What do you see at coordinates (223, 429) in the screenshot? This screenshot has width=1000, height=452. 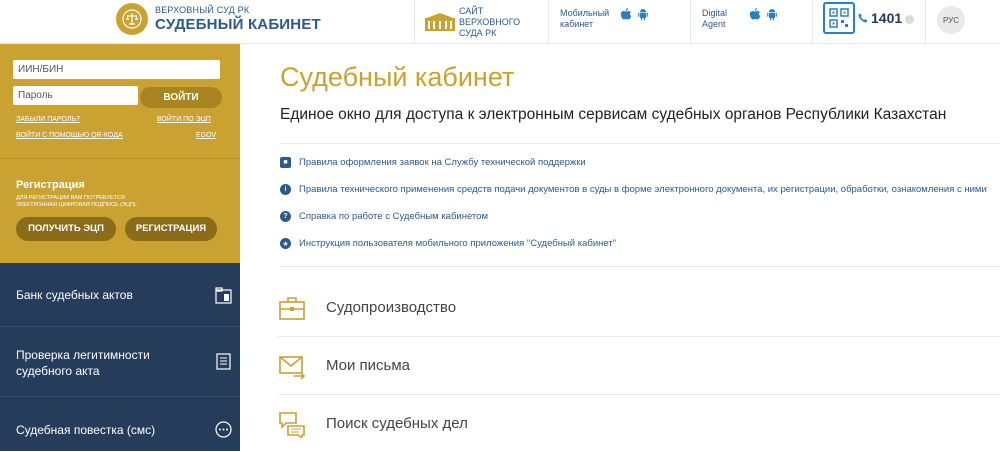 I see `sms-icon` at bounding box center [223, 429].